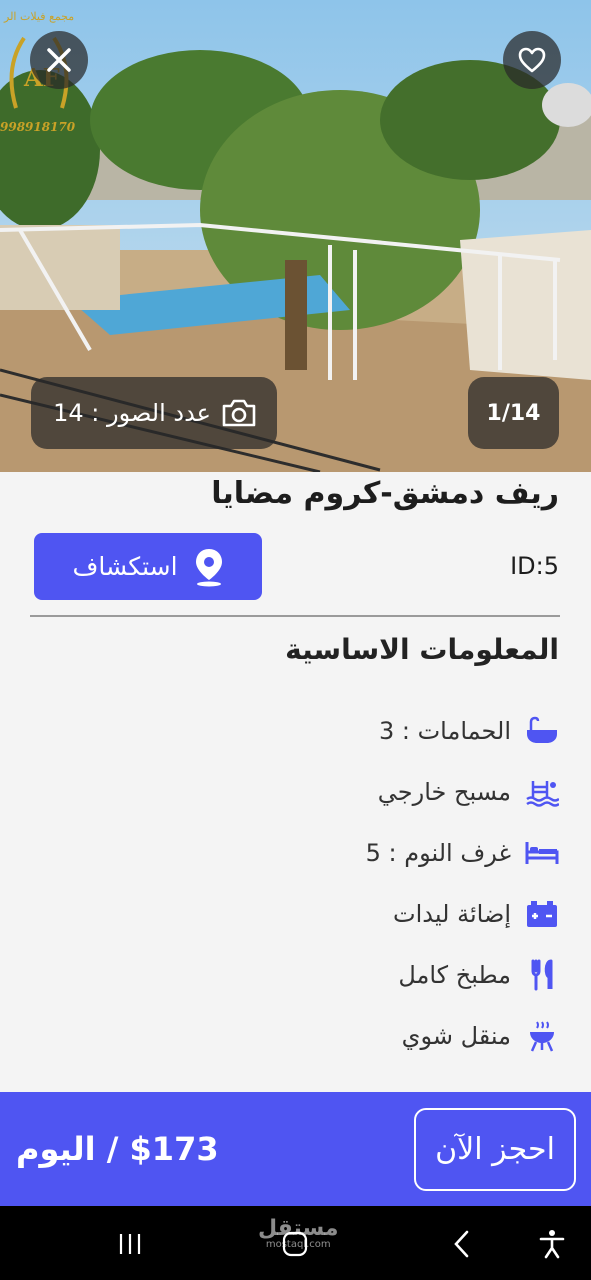 The image size is (591, 1280). What do you see at coordinates (542, 975) in the screenshot?
I see `utensils-icon` at bounding box center [542, 975].